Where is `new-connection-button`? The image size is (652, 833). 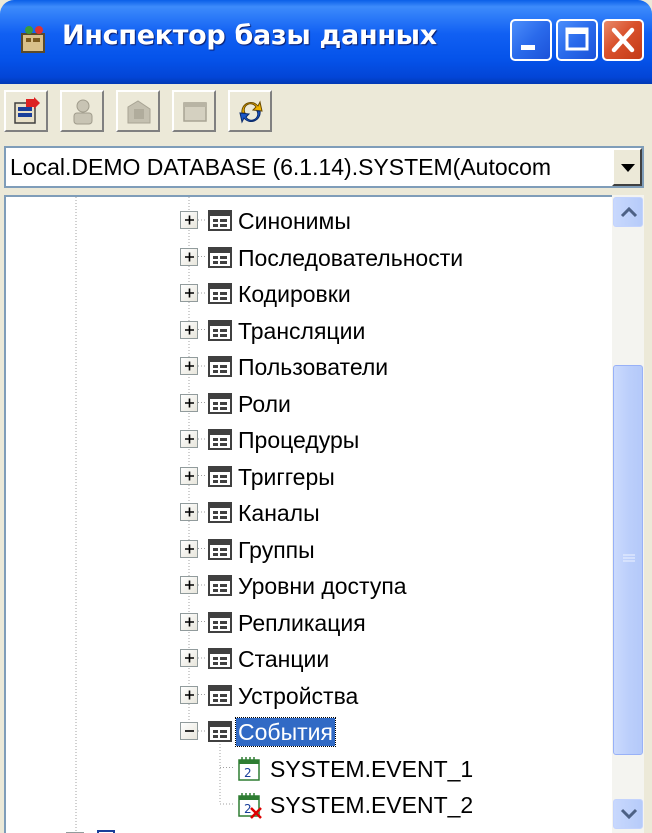
new-connection-button is located at coordinates (26, 111).